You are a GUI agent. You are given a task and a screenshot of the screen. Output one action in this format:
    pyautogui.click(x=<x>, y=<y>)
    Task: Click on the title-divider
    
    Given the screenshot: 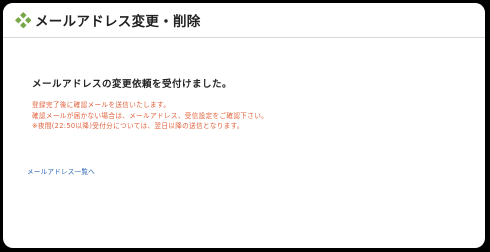 What is the action you would take?
    pyautogui.click(x=244, y=37)
    